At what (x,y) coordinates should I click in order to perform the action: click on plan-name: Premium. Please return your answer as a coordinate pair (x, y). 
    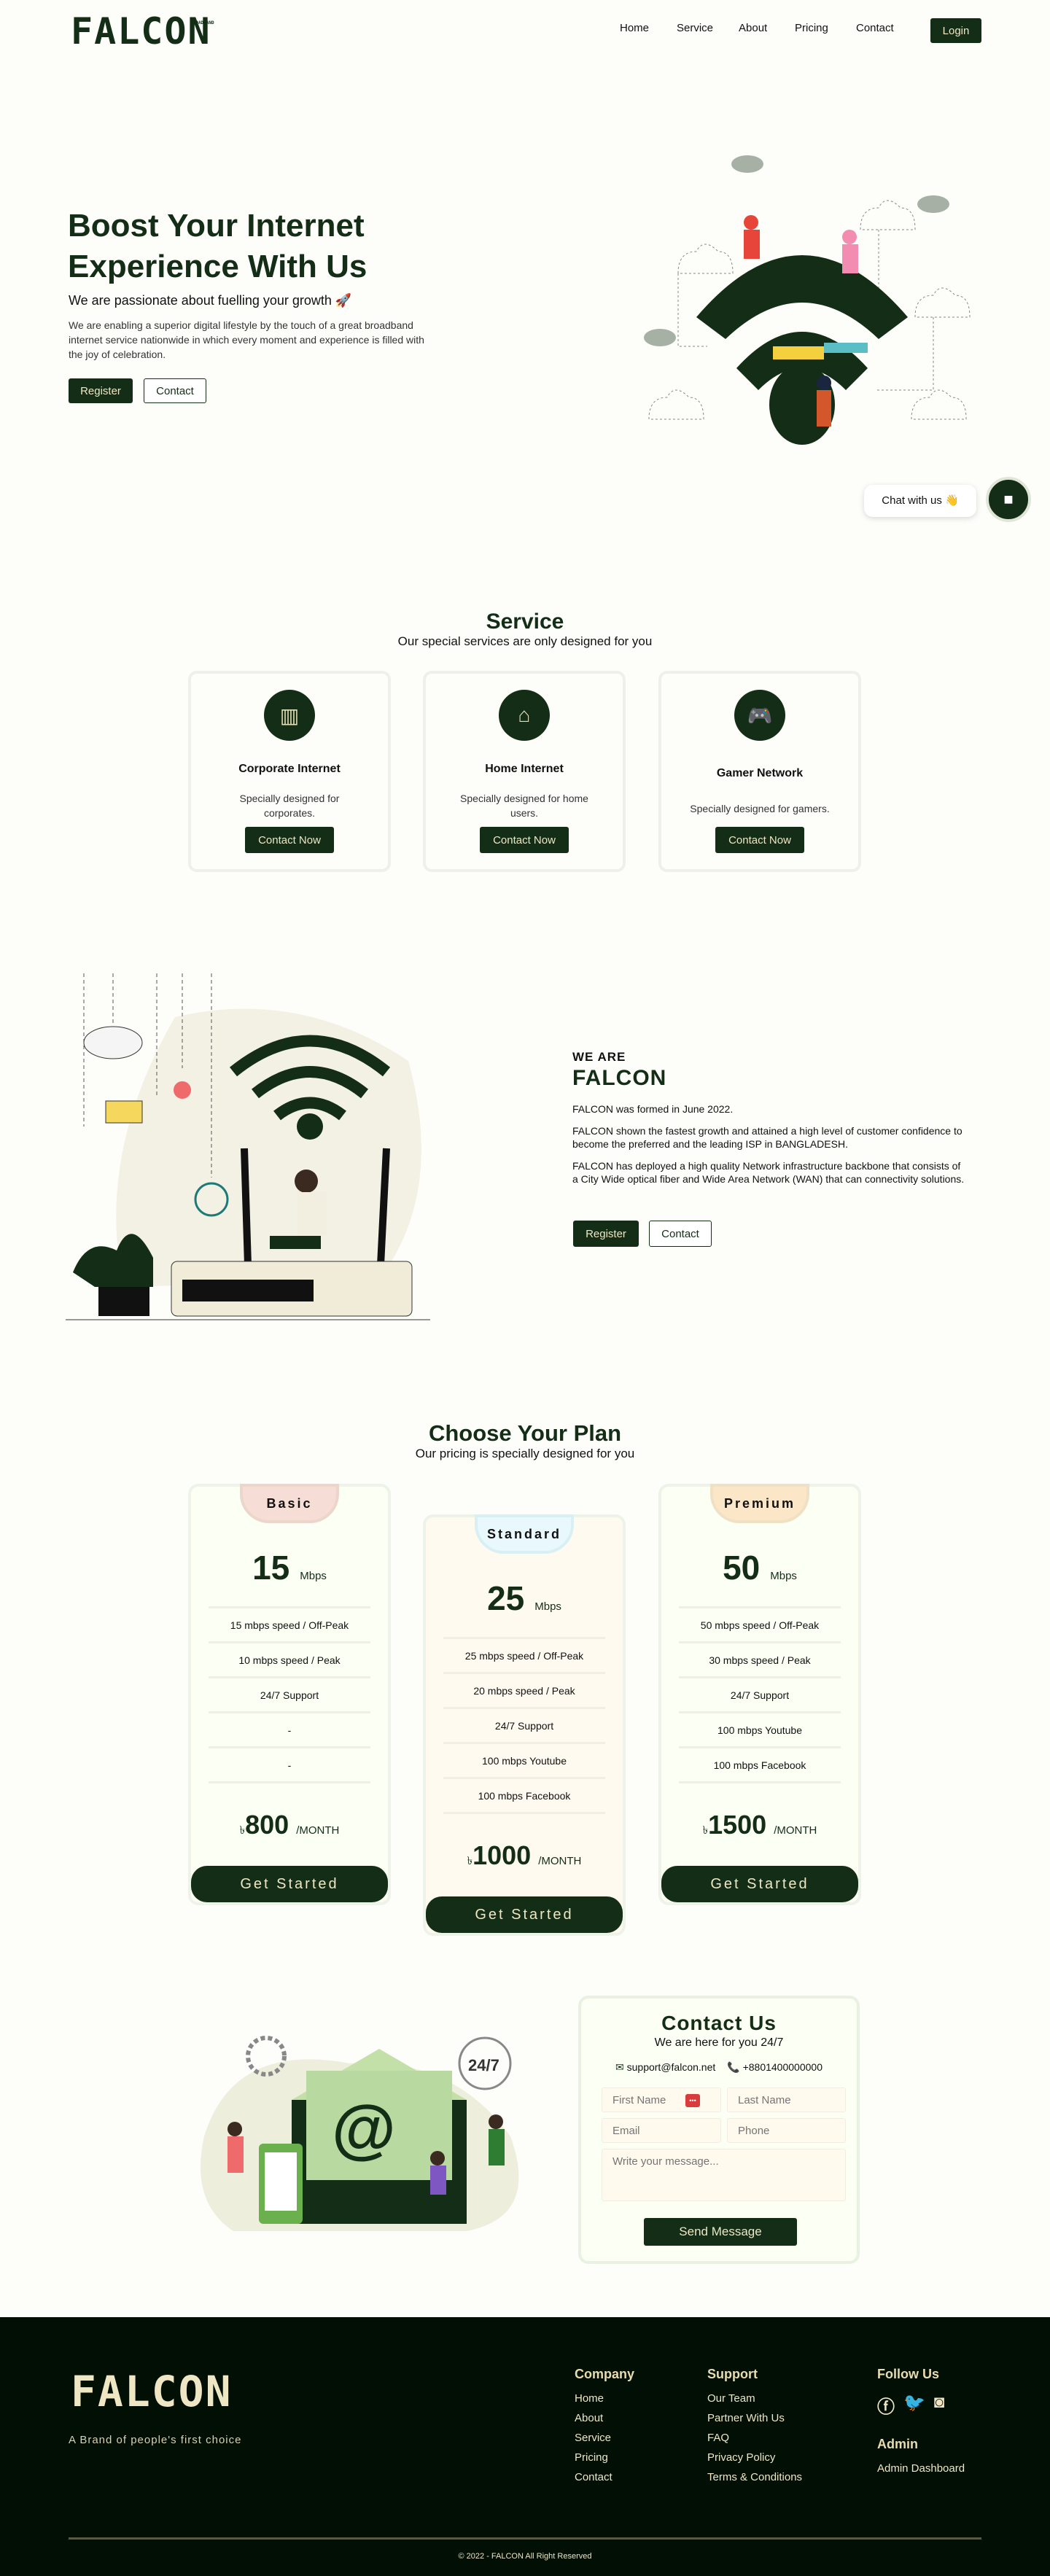
    Looking at the image, I should click on (759, 1503).